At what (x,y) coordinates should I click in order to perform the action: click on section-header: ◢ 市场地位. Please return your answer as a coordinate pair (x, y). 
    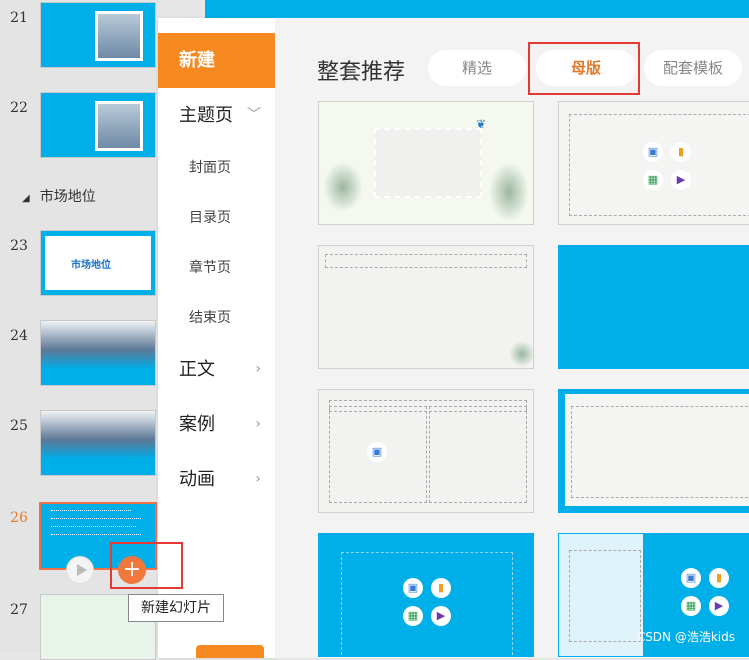
    Looking at the image, I should click on (59, 196).